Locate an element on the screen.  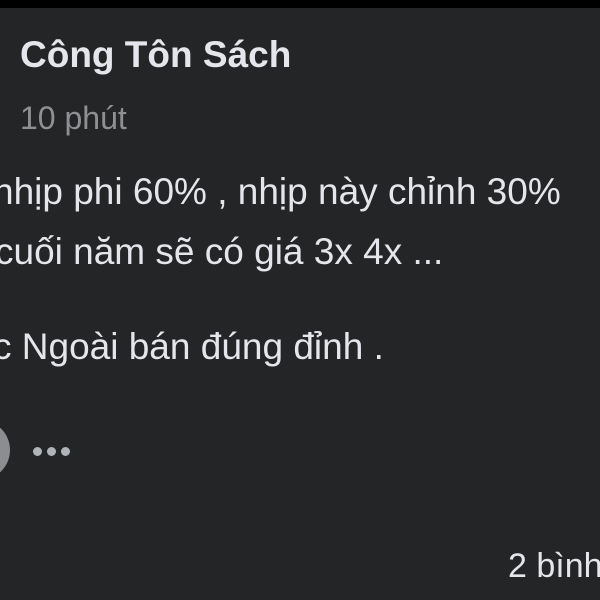
more-horizontal-icon is located at coordinates (52, 450).